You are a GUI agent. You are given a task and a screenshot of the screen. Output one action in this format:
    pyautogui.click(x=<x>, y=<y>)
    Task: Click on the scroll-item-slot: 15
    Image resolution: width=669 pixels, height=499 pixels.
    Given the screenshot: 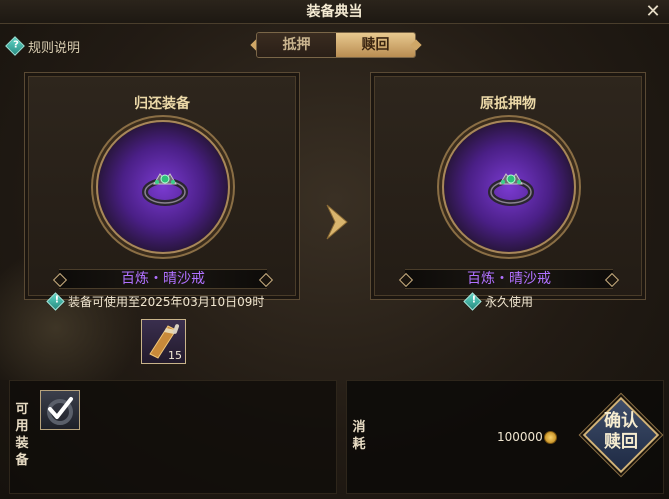 What is the action you would take?
    pyautogui.click(x=163, y=341)
    